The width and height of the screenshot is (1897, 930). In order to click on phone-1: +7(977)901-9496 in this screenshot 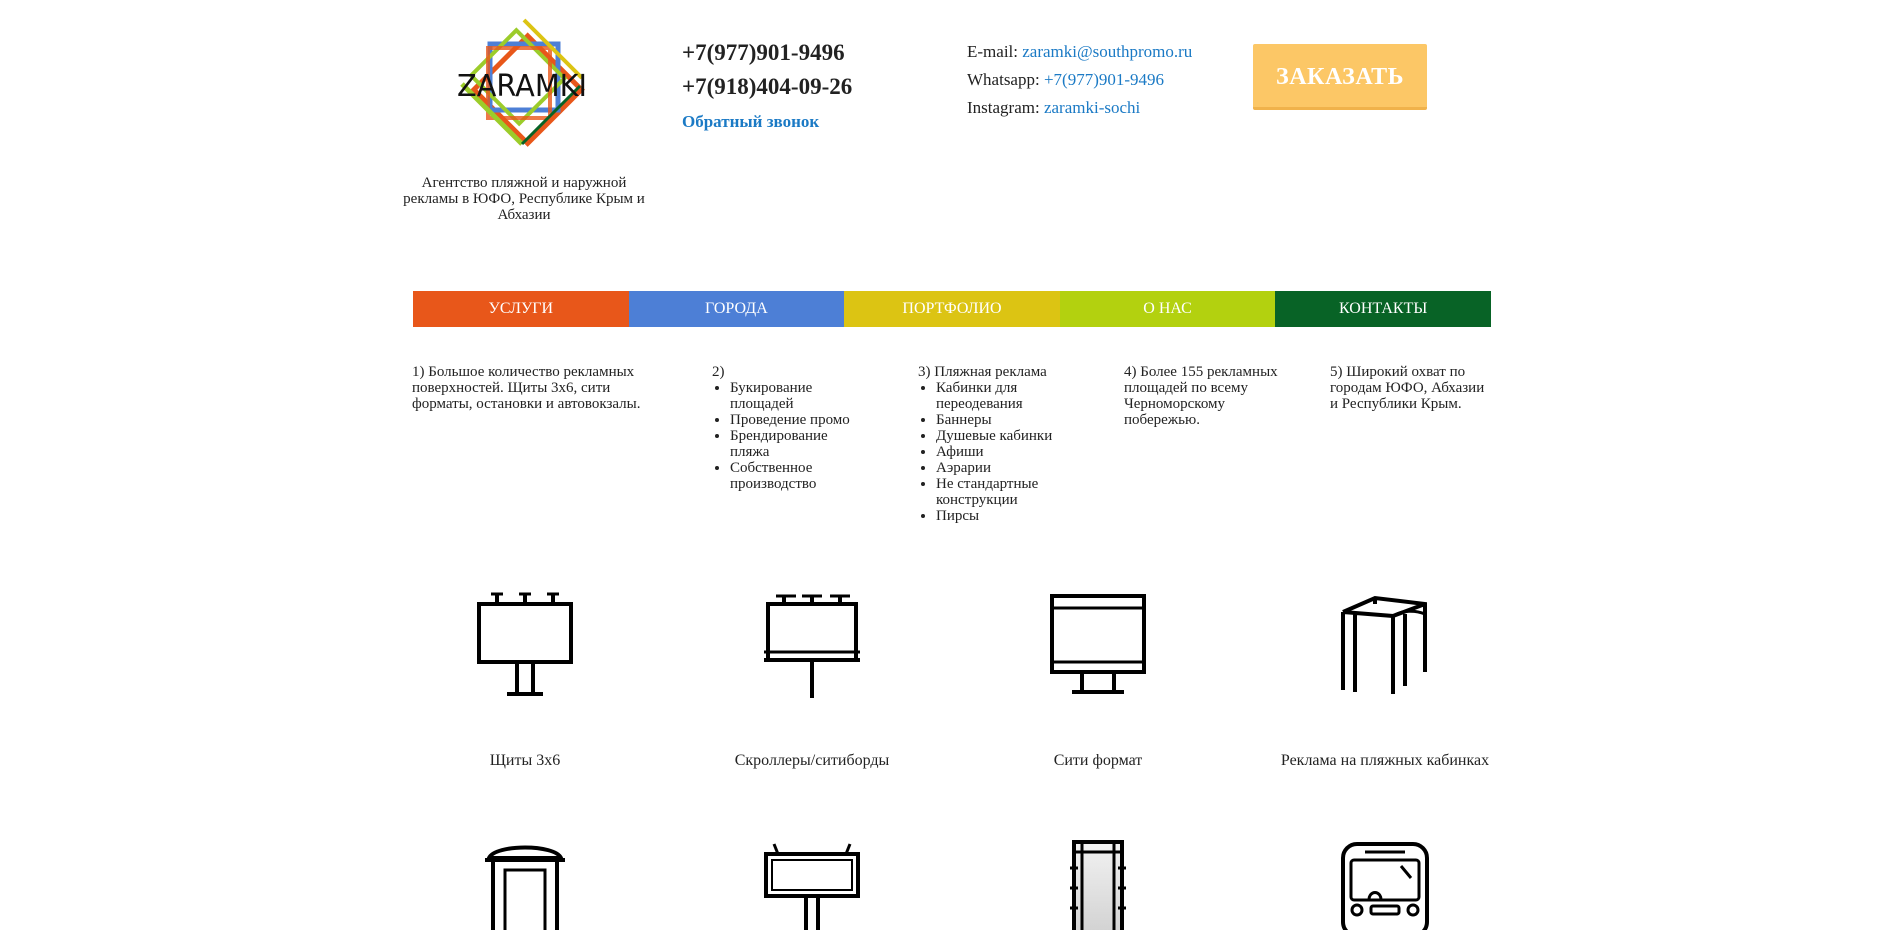, I will do `click(767, 53)`.